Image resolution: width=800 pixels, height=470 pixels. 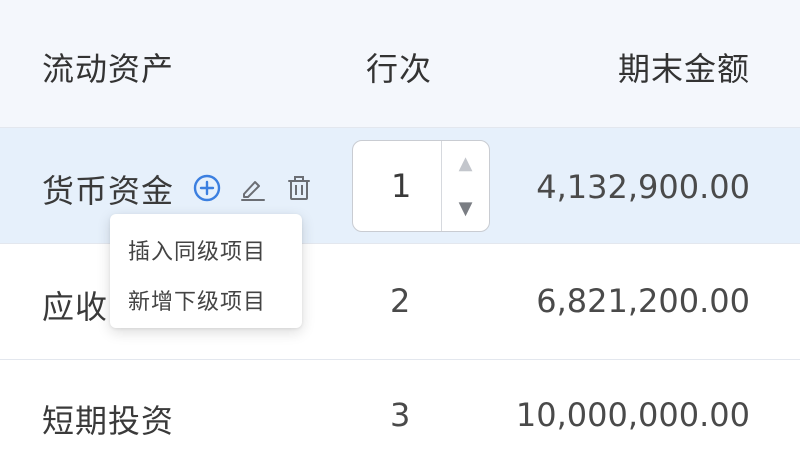 I want to click on row-name: 货币资金, so click(x=108, y=191).